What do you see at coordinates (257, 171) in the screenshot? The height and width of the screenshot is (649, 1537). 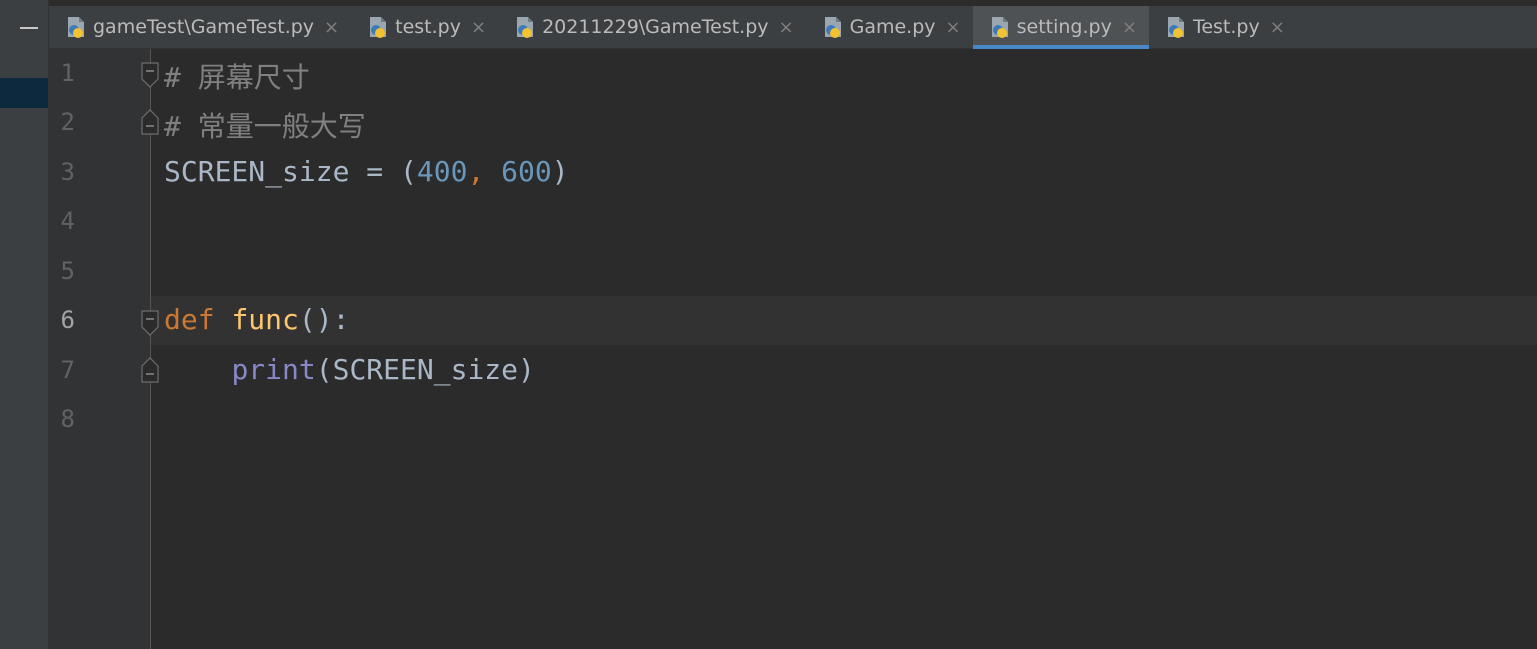 I see `variable: SCREEN_size` at bounding box center [257, 171].